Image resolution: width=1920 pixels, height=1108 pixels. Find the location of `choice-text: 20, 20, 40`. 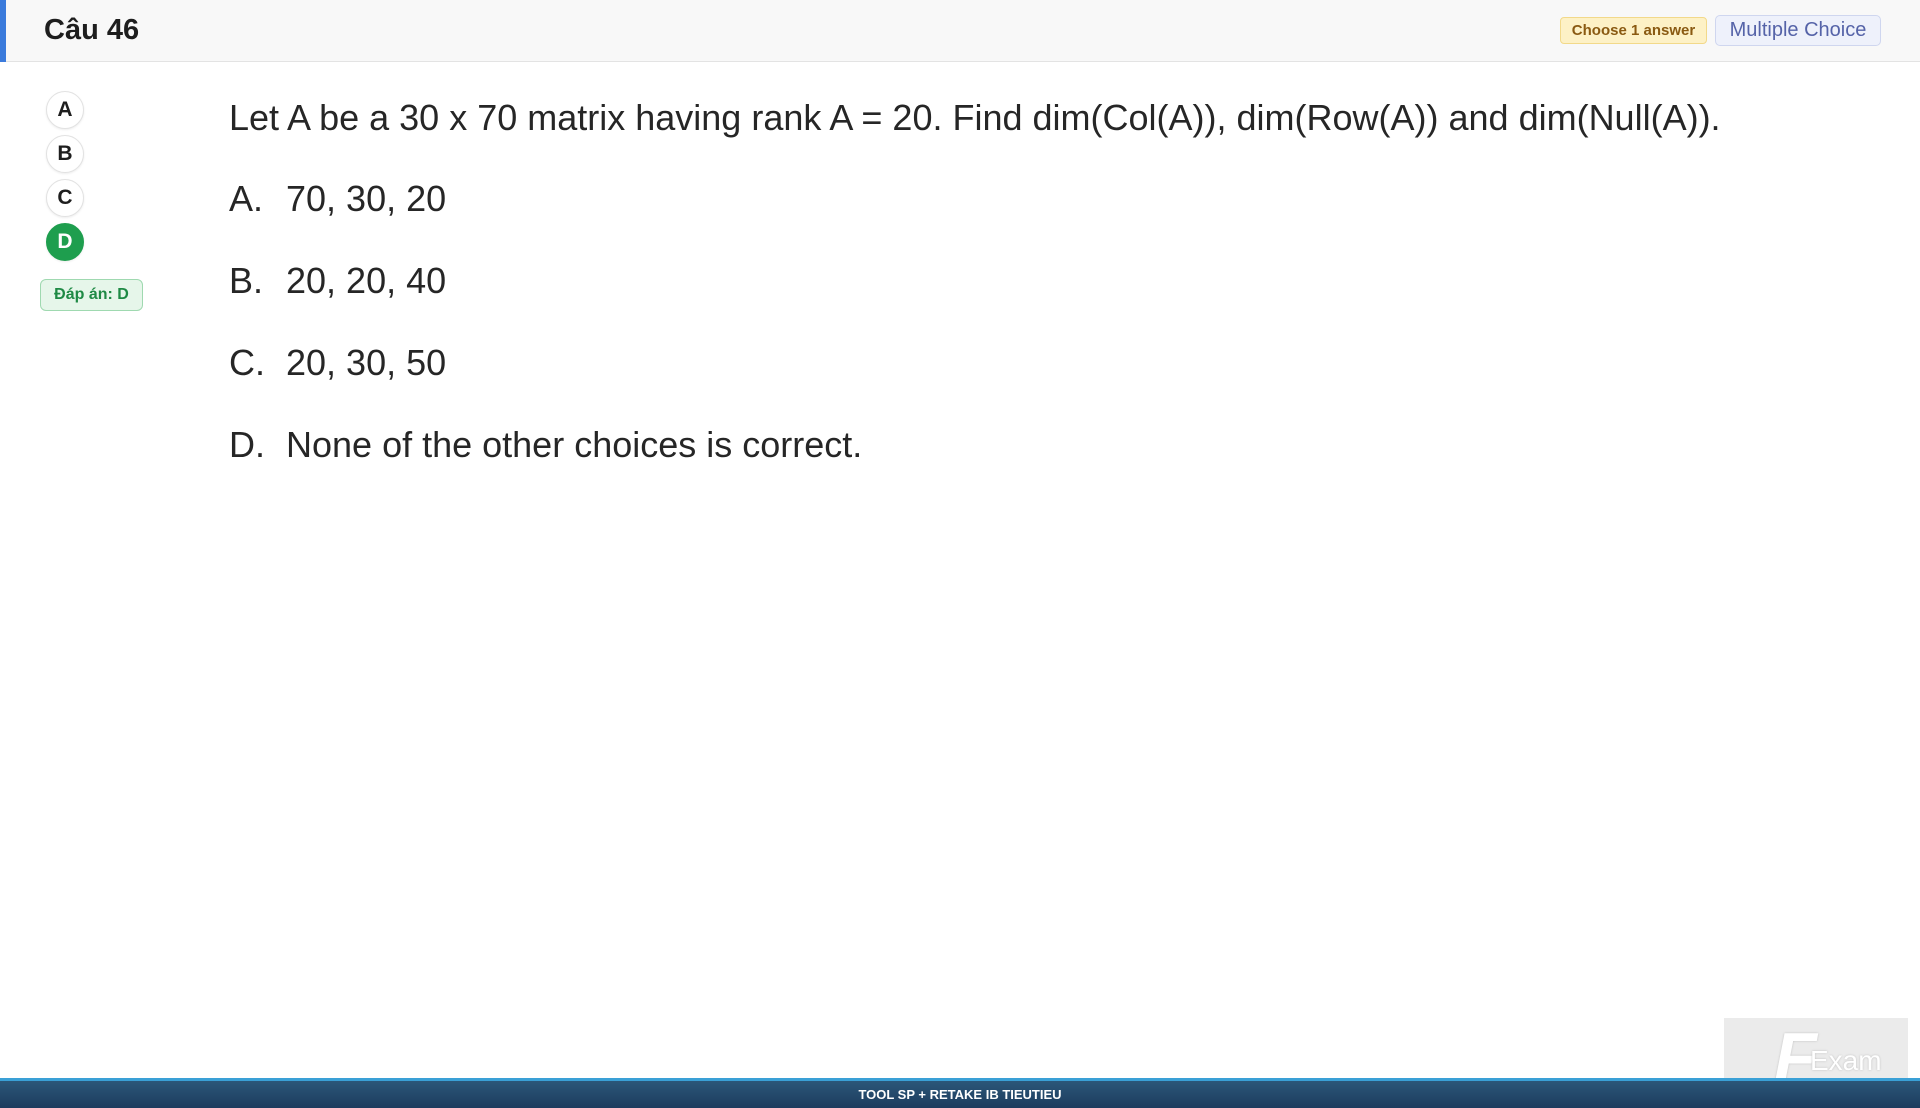

choice-text: 20, 20, 40 is located at coordinates (366, 280).